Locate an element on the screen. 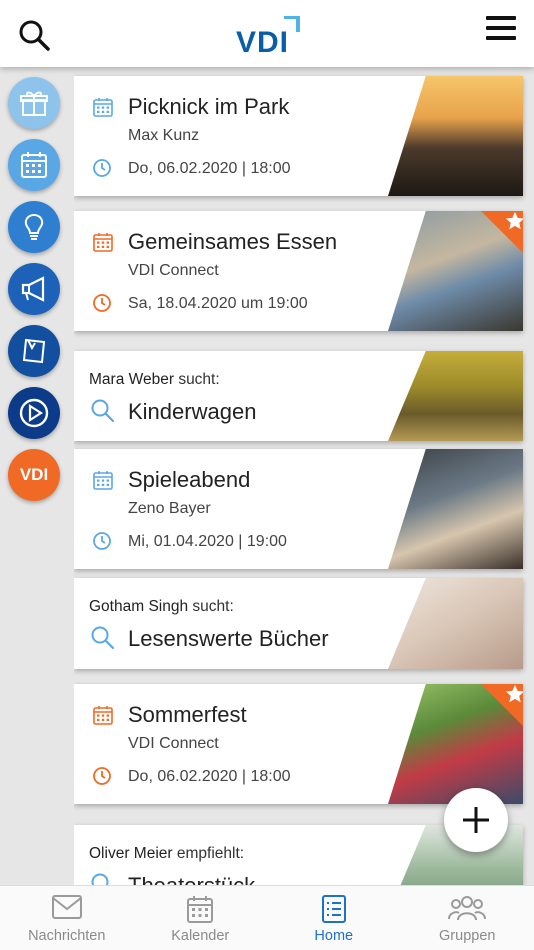  tab-home: Home is located at coordinates (334, 918).